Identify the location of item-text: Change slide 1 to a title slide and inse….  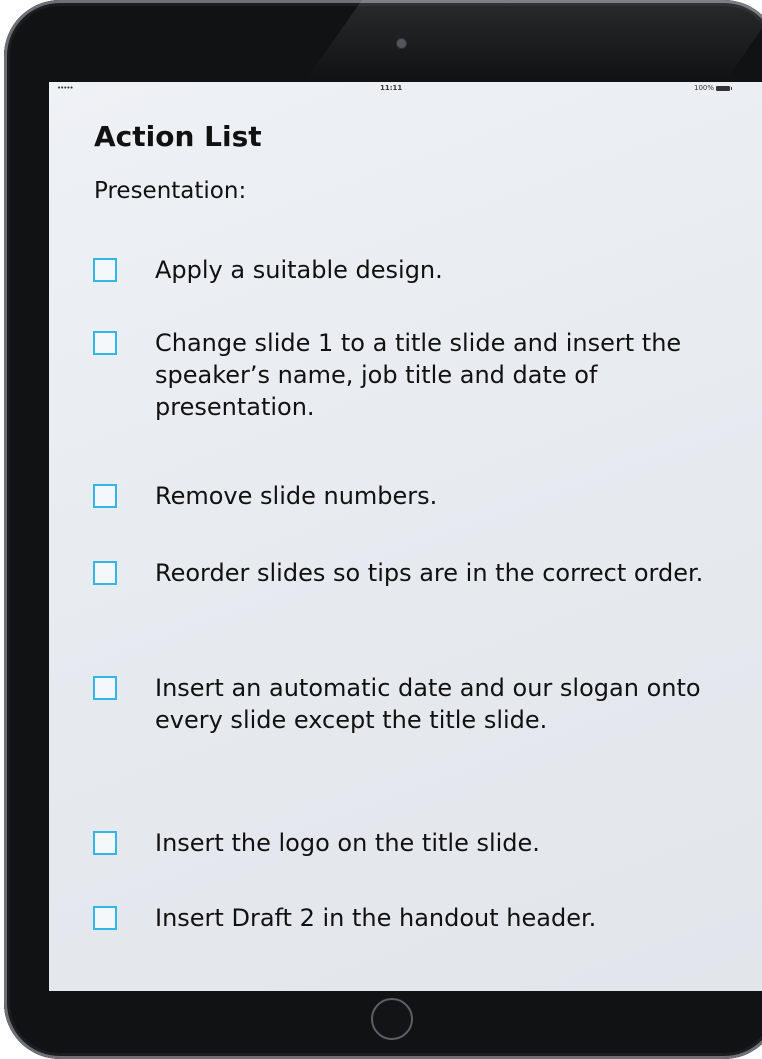
(418, 375).